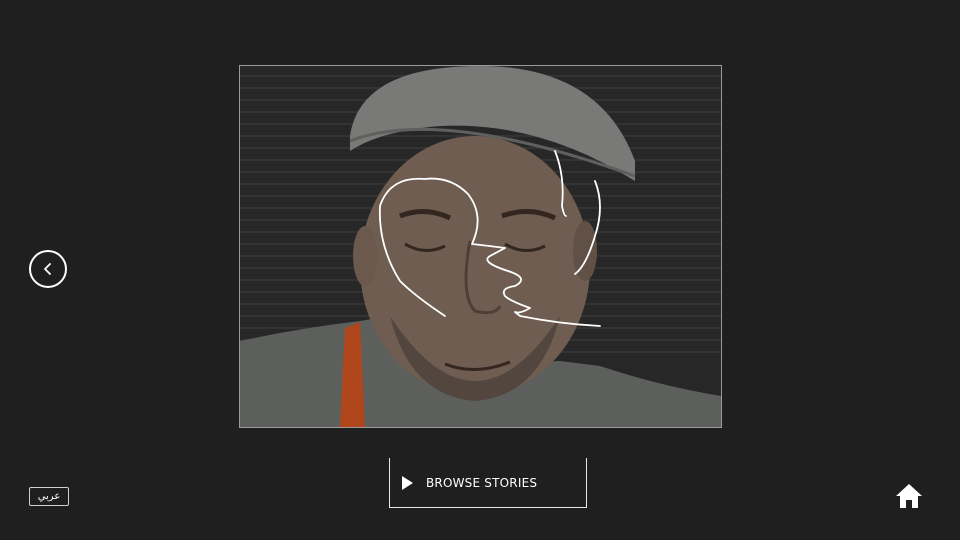 Image resolution: width=960 pixels, height=540 pixels. I want to click on back-button, so click(48, 269).